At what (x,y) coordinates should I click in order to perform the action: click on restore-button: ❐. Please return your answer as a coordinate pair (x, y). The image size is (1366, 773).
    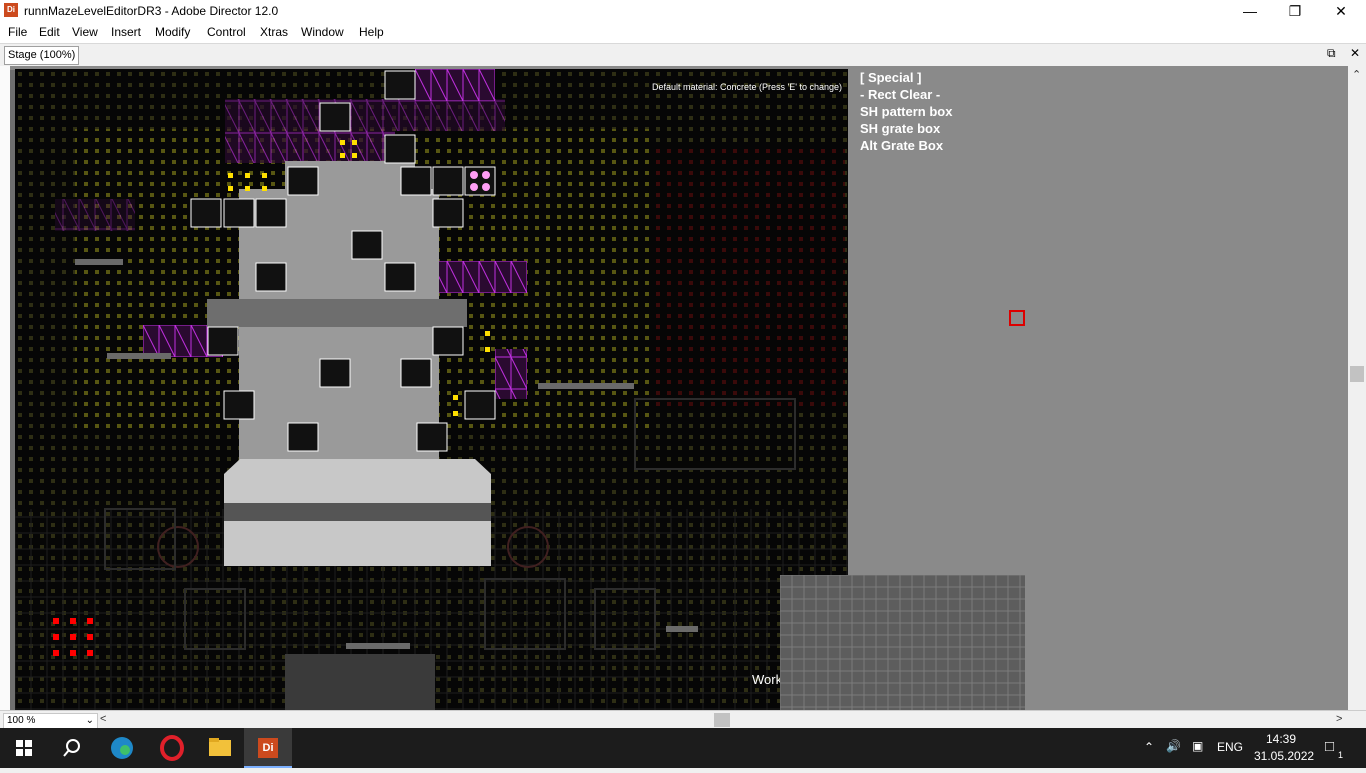
    Looking at the image, I should click on (1295, 11).